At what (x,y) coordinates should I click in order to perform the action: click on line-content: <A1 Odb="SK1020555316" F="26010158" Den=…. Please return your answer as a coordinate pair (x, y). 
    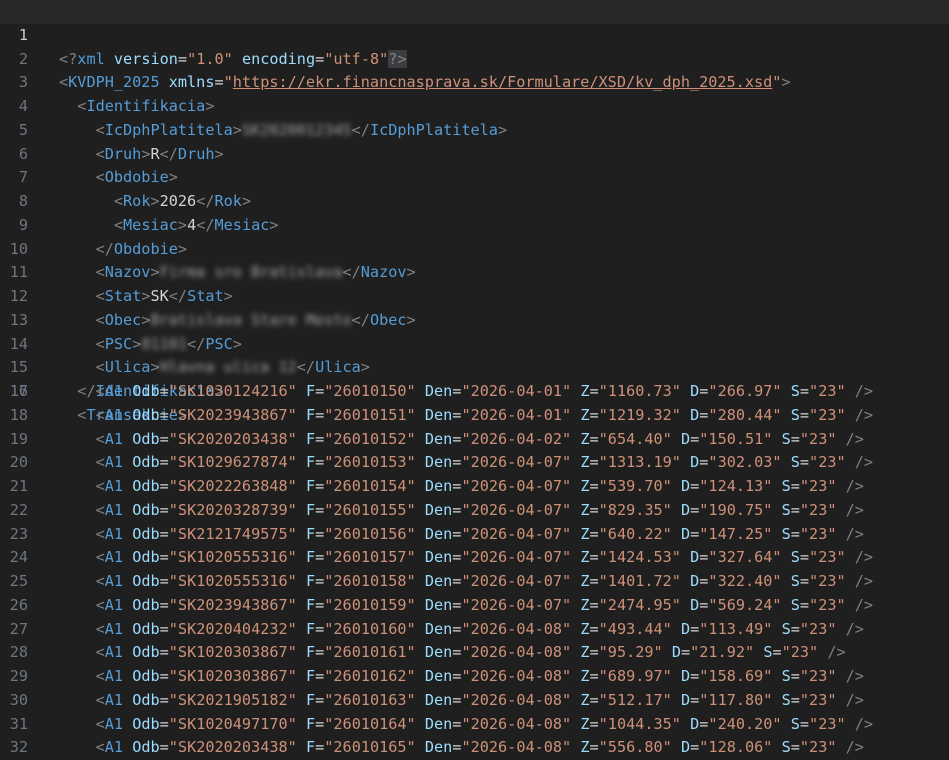
    Looking at the image, I should click on (484, 581).